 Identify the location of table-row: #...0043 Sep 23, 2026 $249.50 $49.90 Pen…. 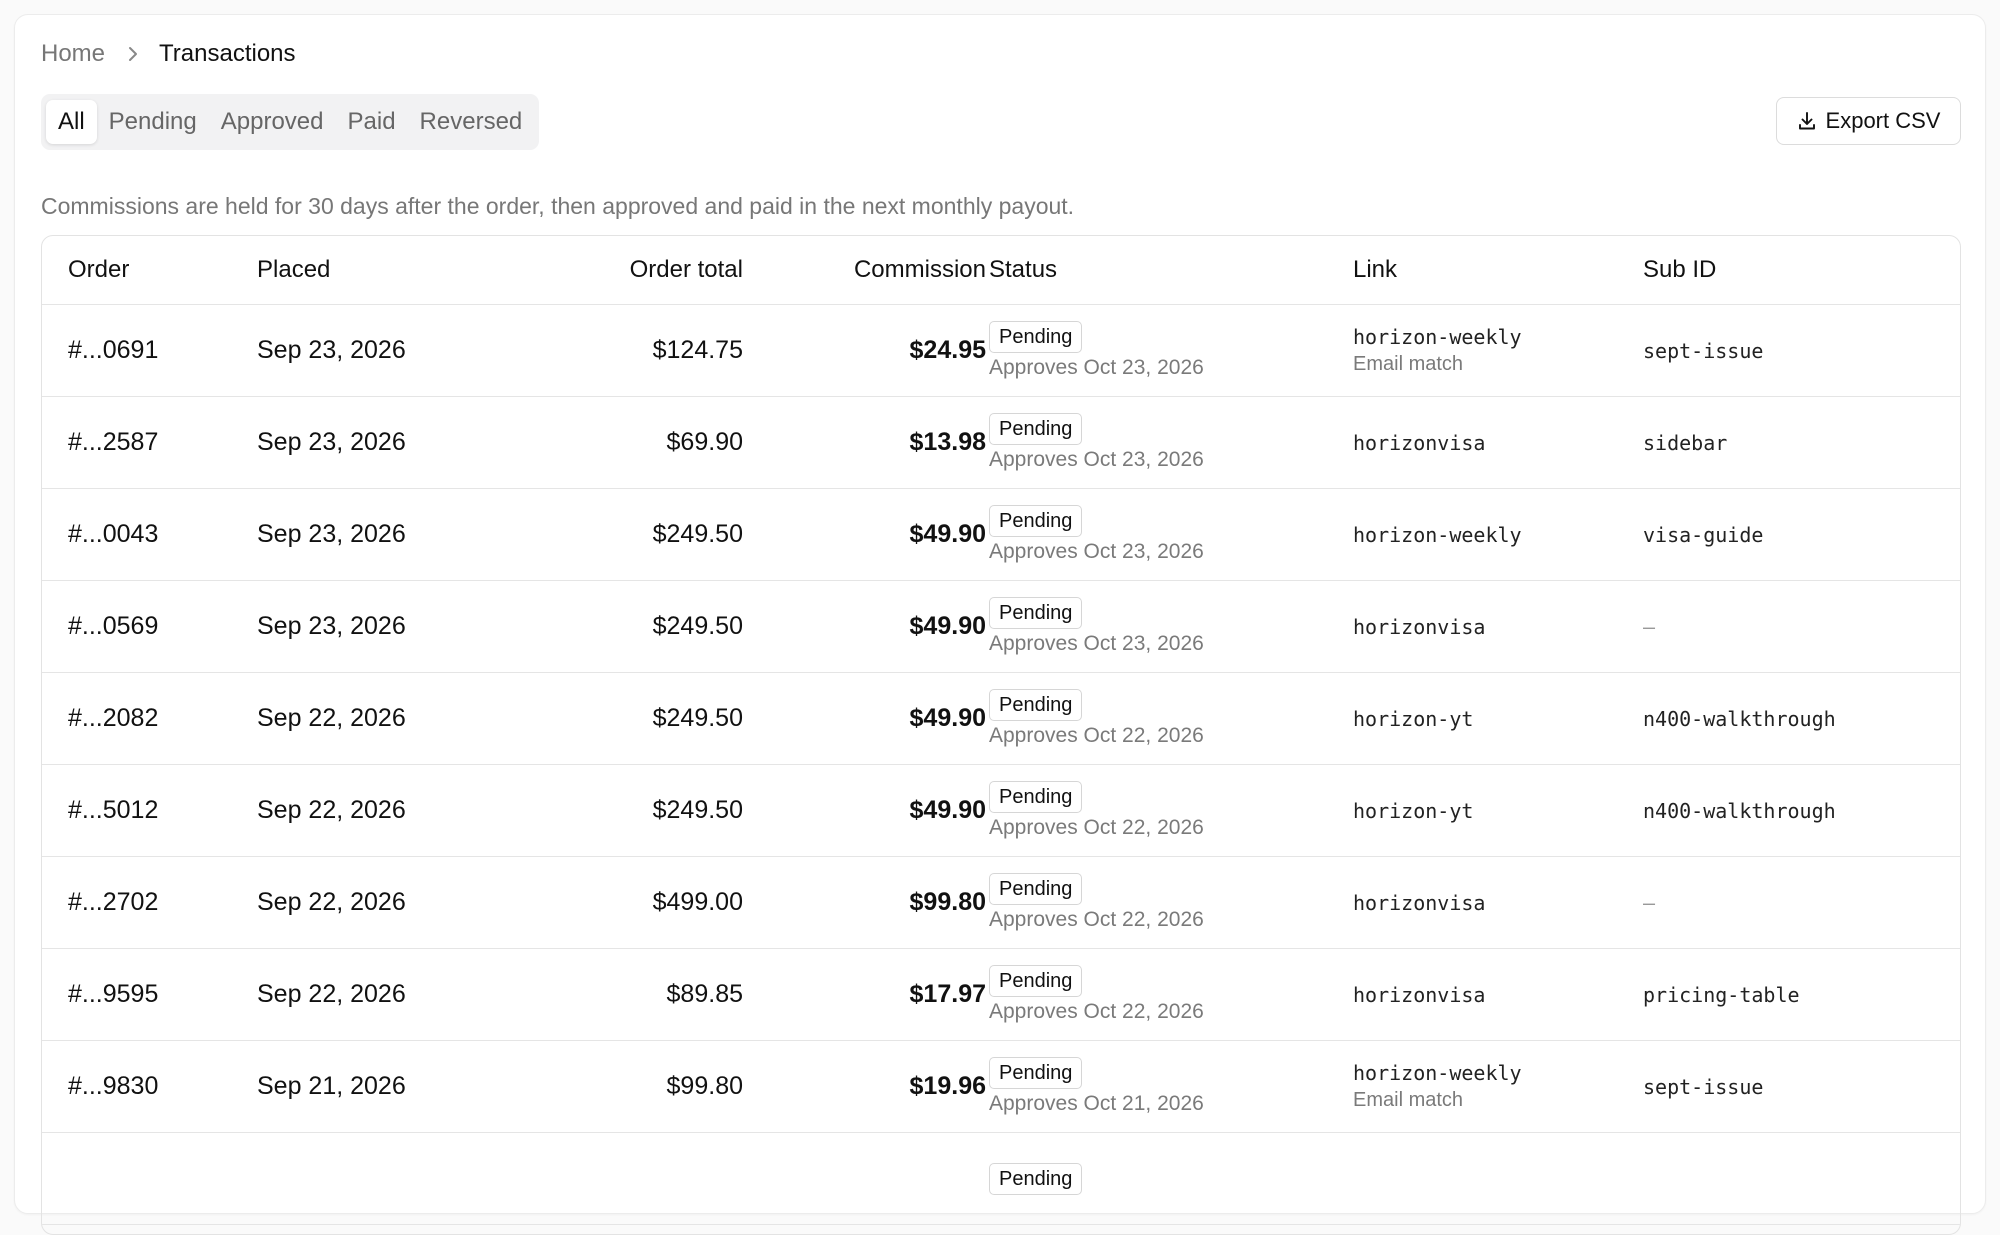
(1001, 535).